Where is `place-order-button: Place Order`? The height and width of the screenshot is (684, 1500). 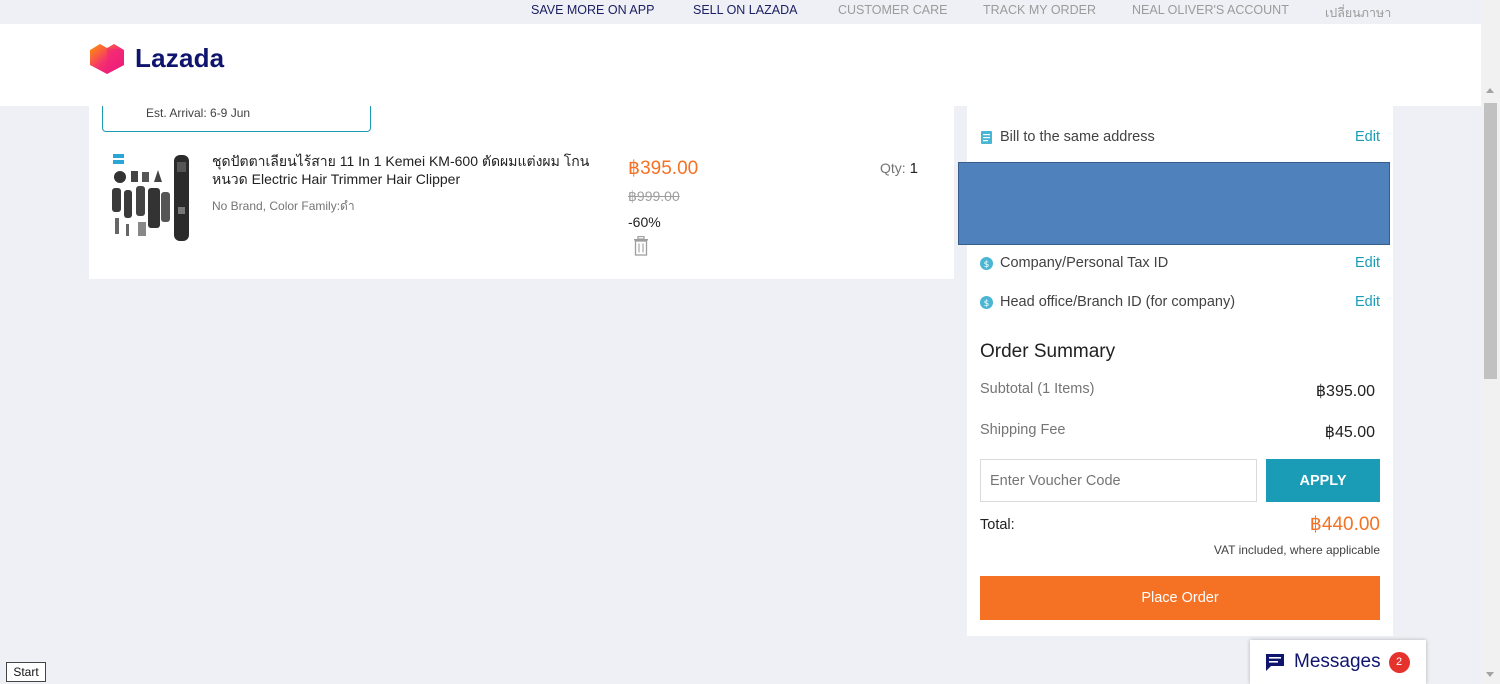
place-order-button: Place Order is located at coordinates (1180, 598).